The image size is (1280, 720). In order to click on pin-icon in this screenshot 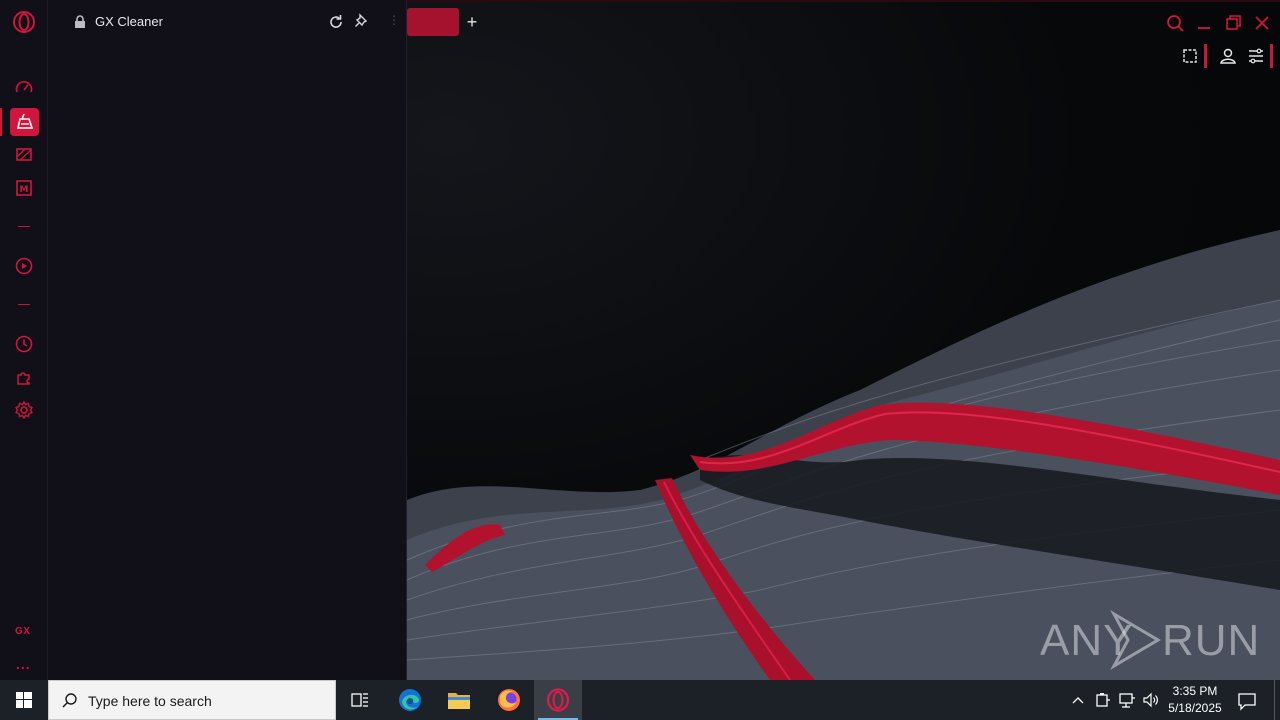, I will do `click(362, 22)`.